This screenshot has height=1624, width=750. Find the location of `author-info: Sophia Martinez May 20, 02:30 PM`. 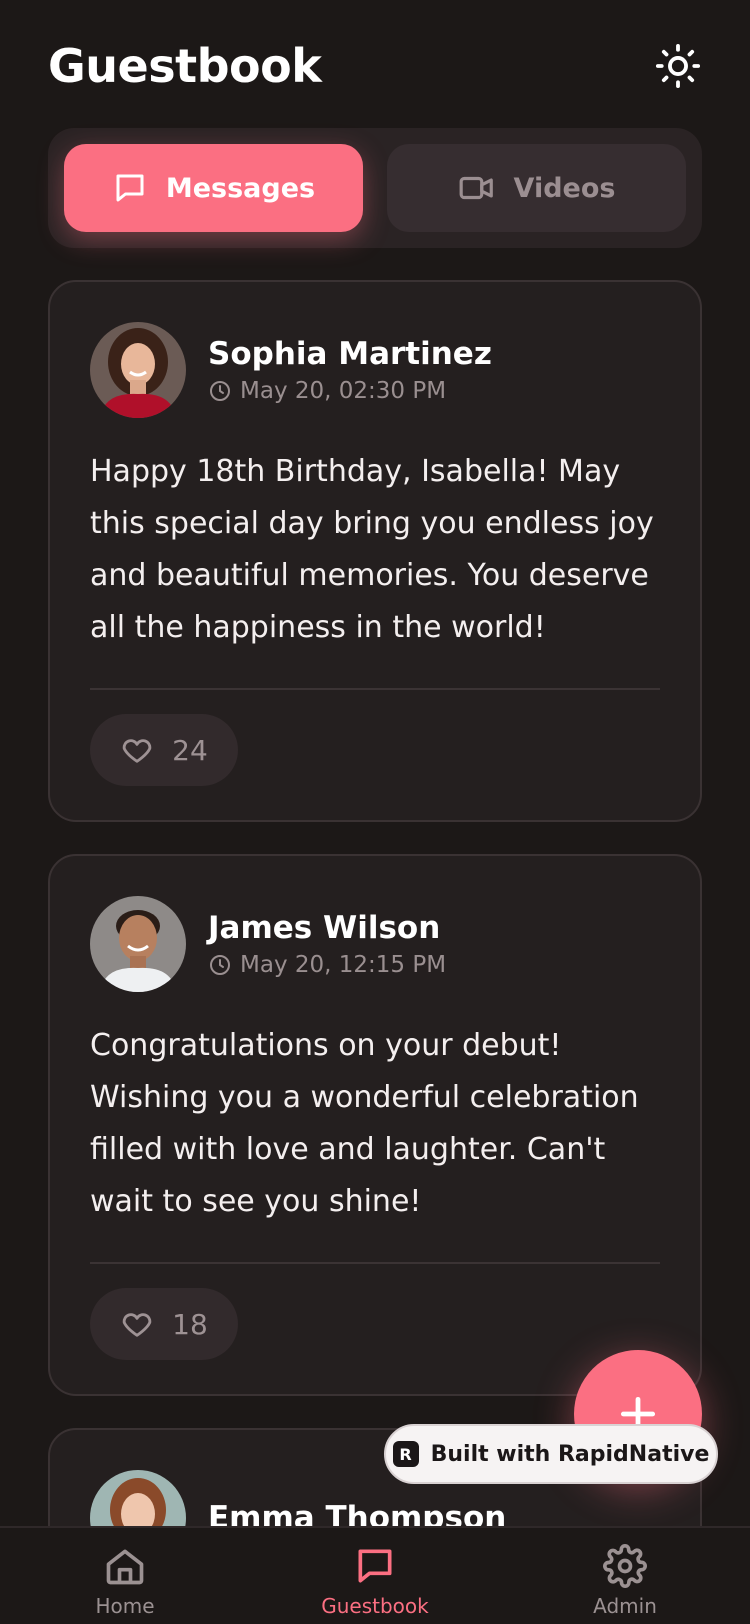

author-info: Sophia Martinez May 20, 02:30 PM is located at coordinates (350, 370).